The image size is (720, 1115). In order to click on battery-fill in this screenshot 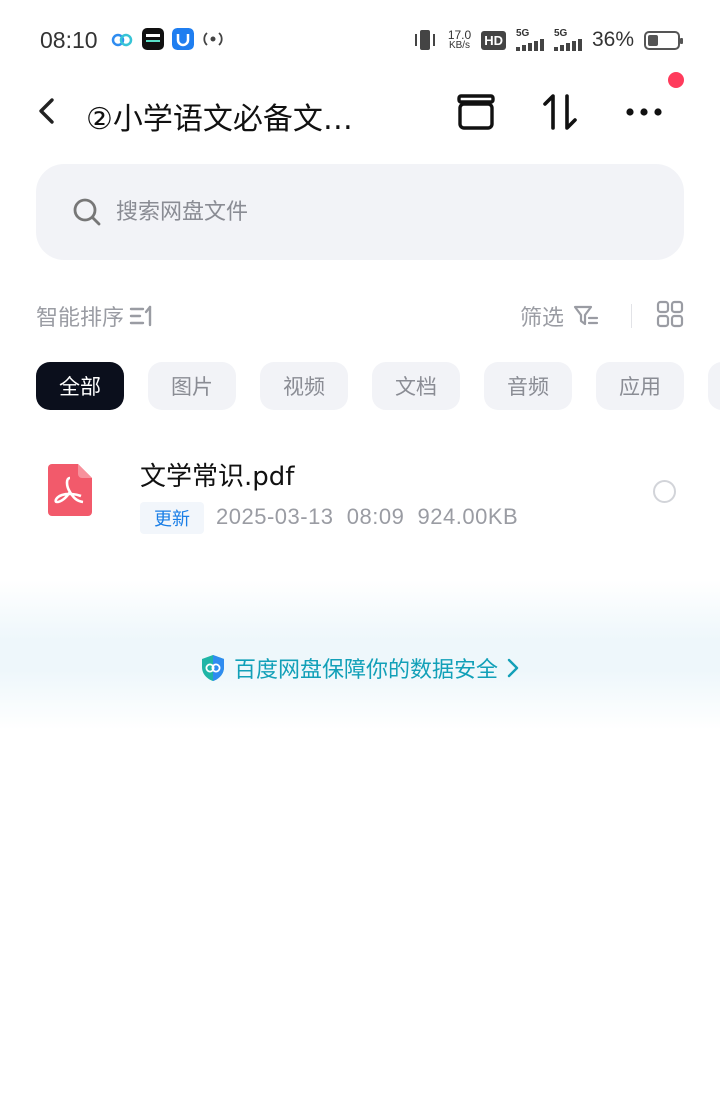, I will do `click(653, 40)`.